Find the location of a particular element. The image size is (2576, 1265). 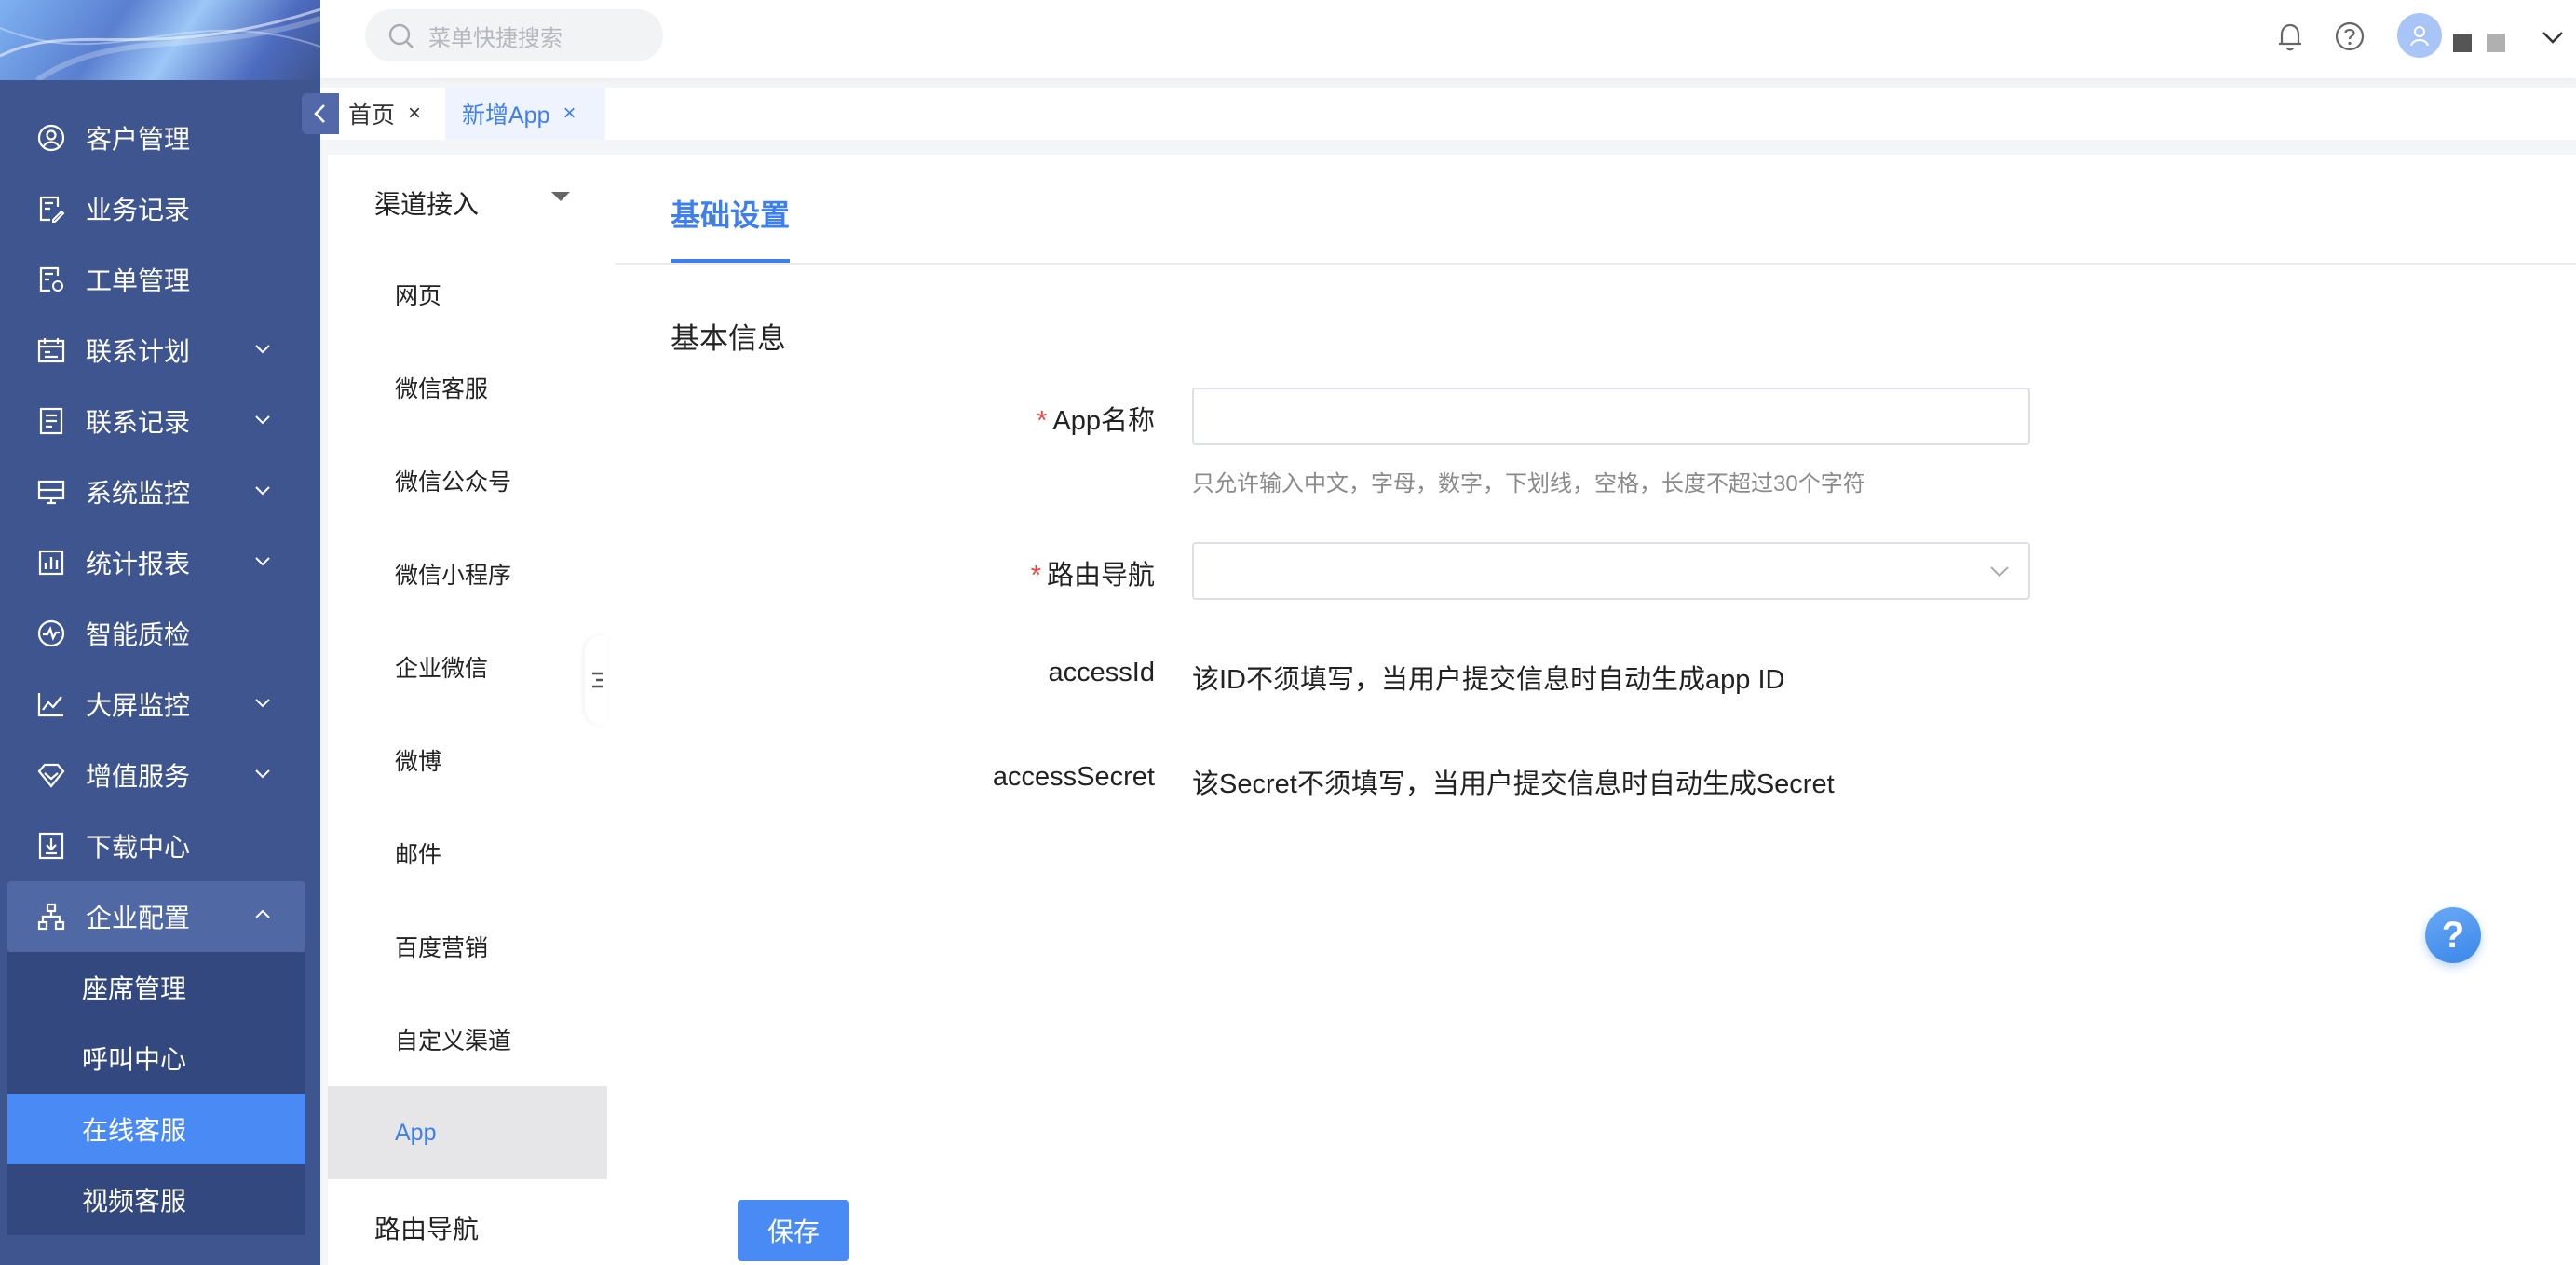

sidebar-subitem-seat-management: 座席管理 is located at coordinates (156, 987).